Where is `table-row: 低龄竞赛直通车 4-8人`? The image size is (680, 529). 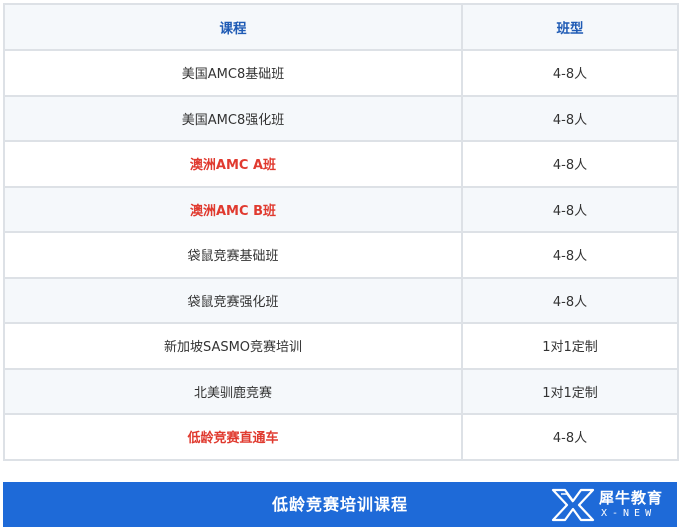 table-row: 低龄竞赛直通车 4-8人 is located at coordinates (341, 437).